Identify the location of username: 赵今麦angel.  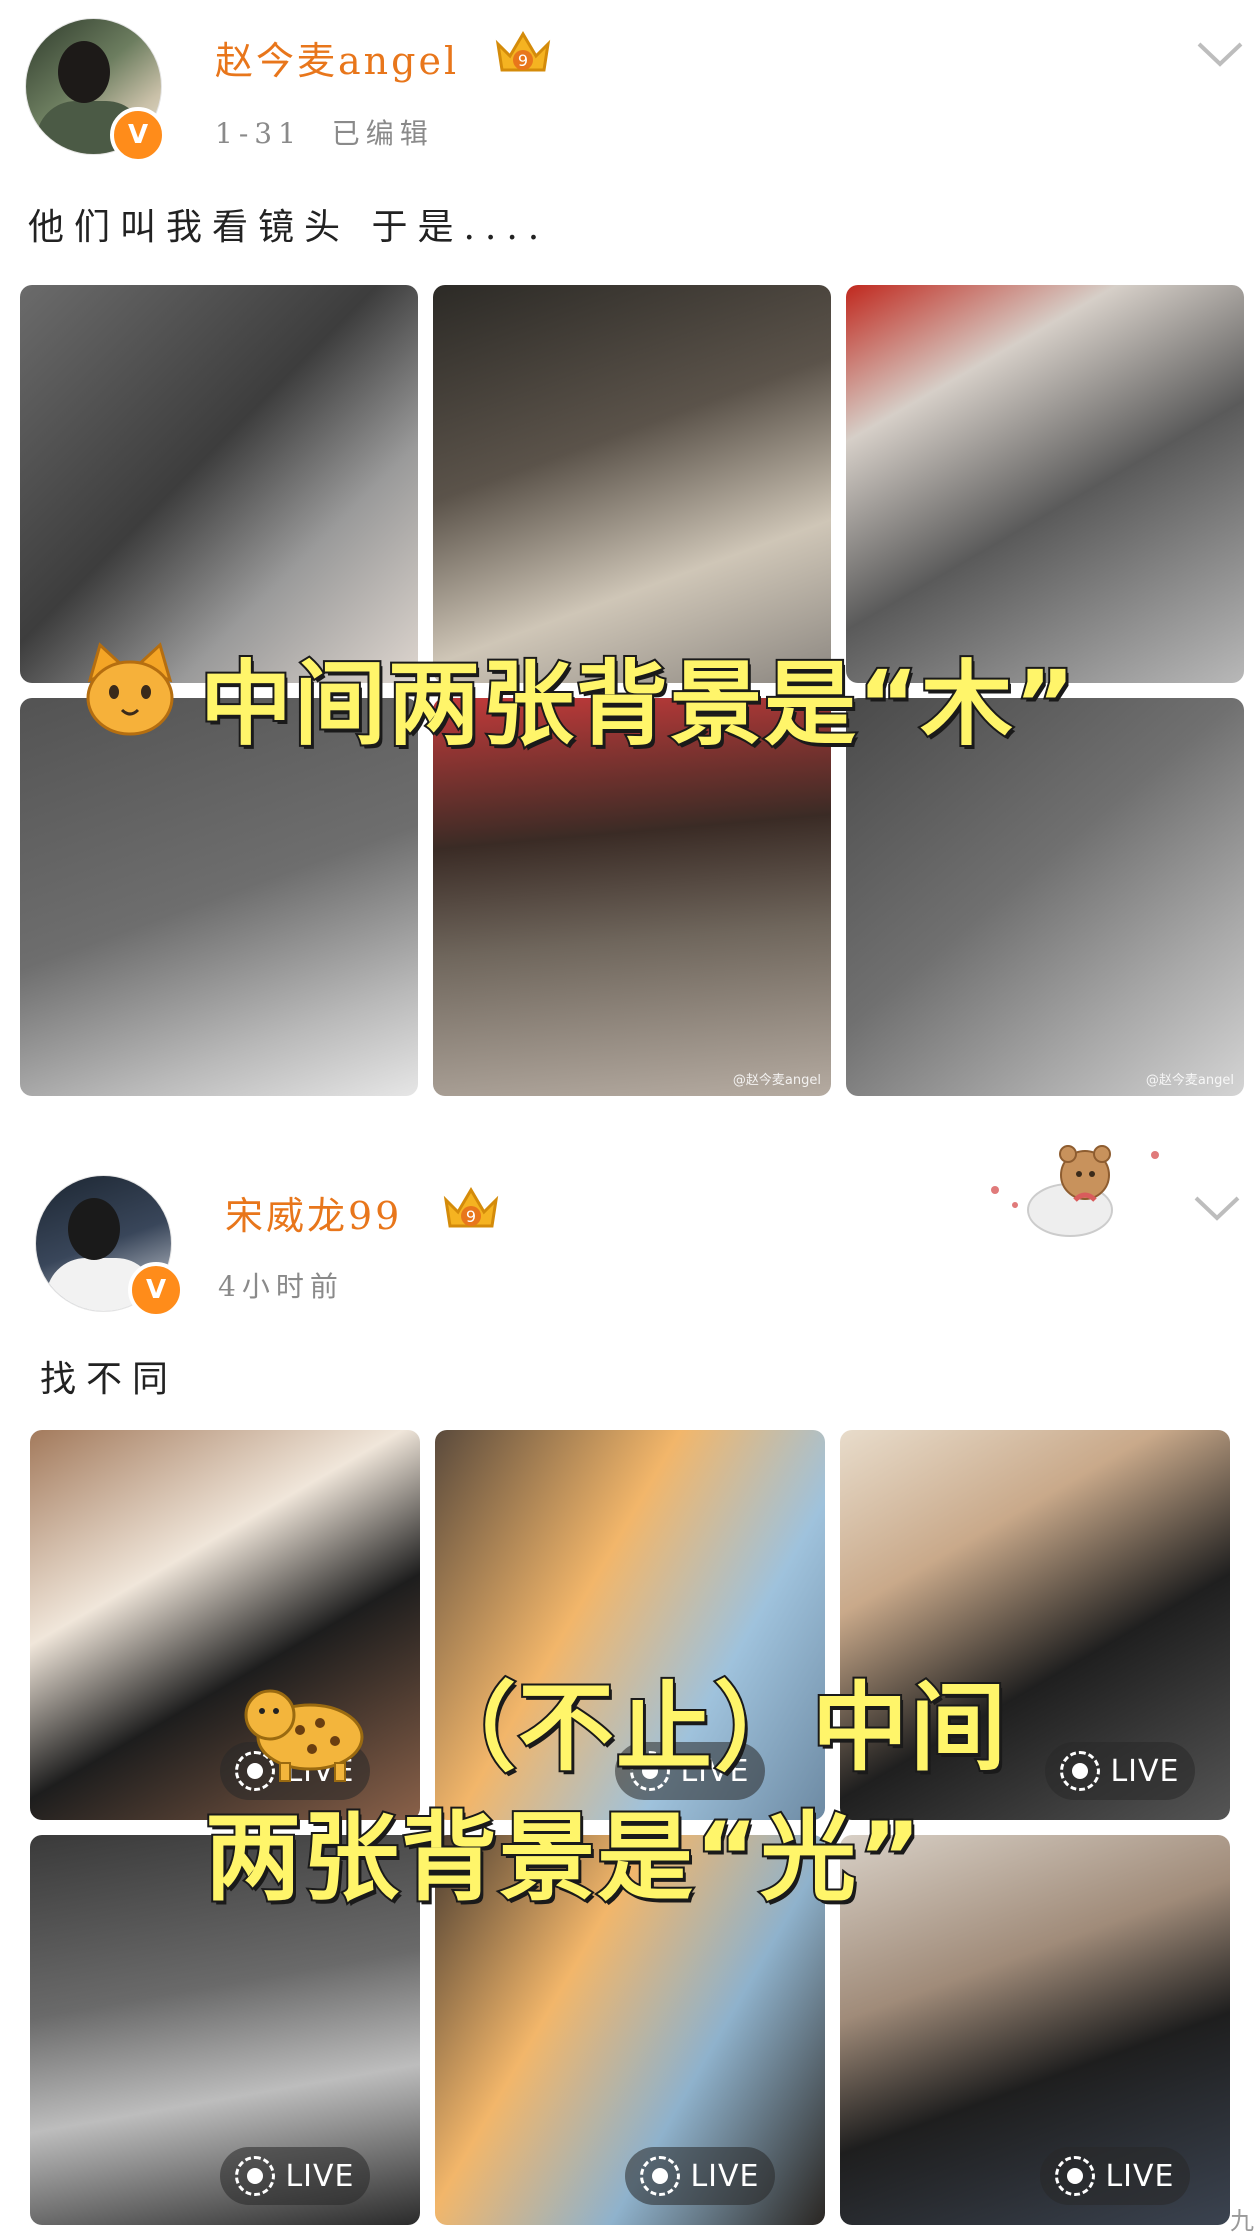
(337, 57).